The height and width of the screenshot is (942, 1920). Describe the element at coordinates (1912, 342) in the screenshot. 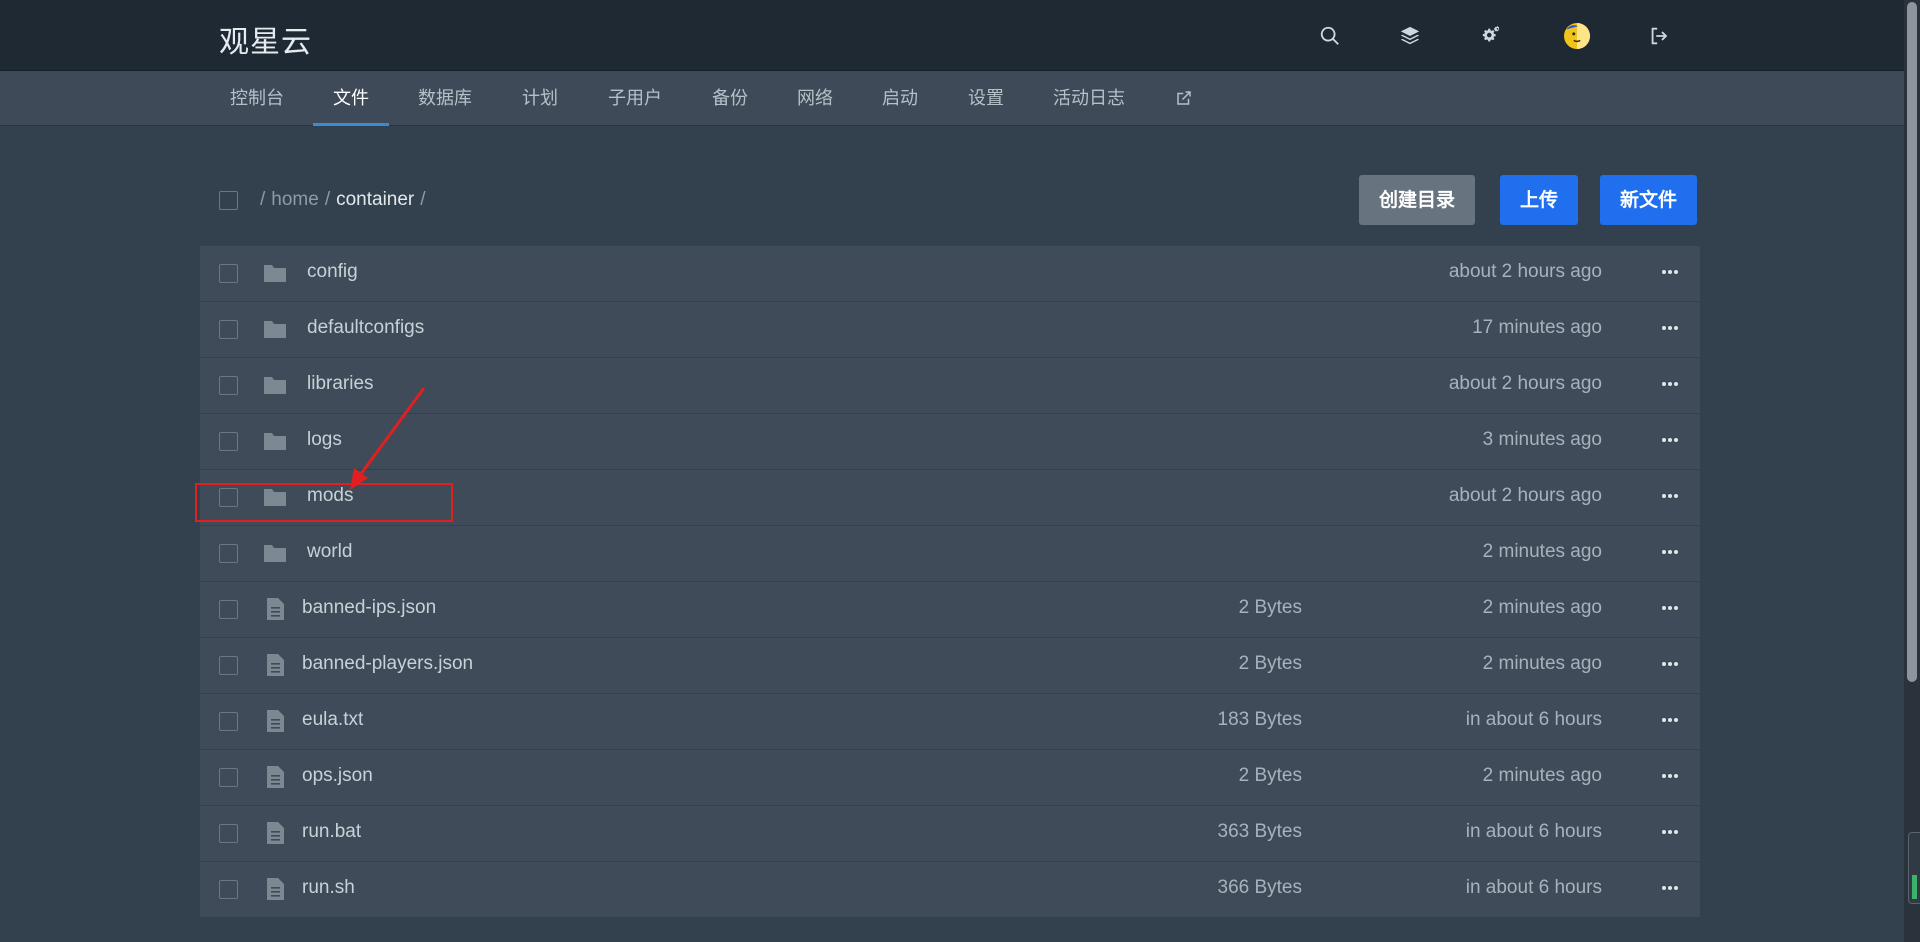

I see `scrollbar-thumb` at that location.